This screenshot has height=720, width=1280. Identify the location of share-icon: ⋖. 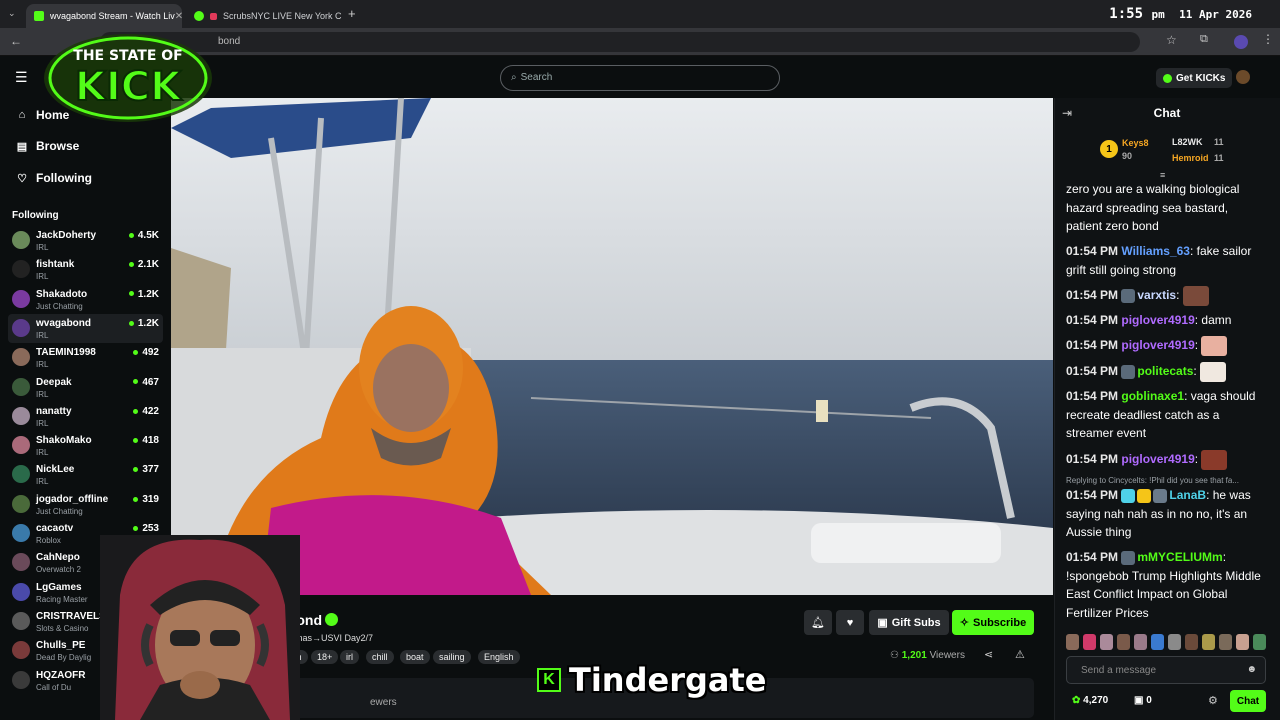
(988, 654).